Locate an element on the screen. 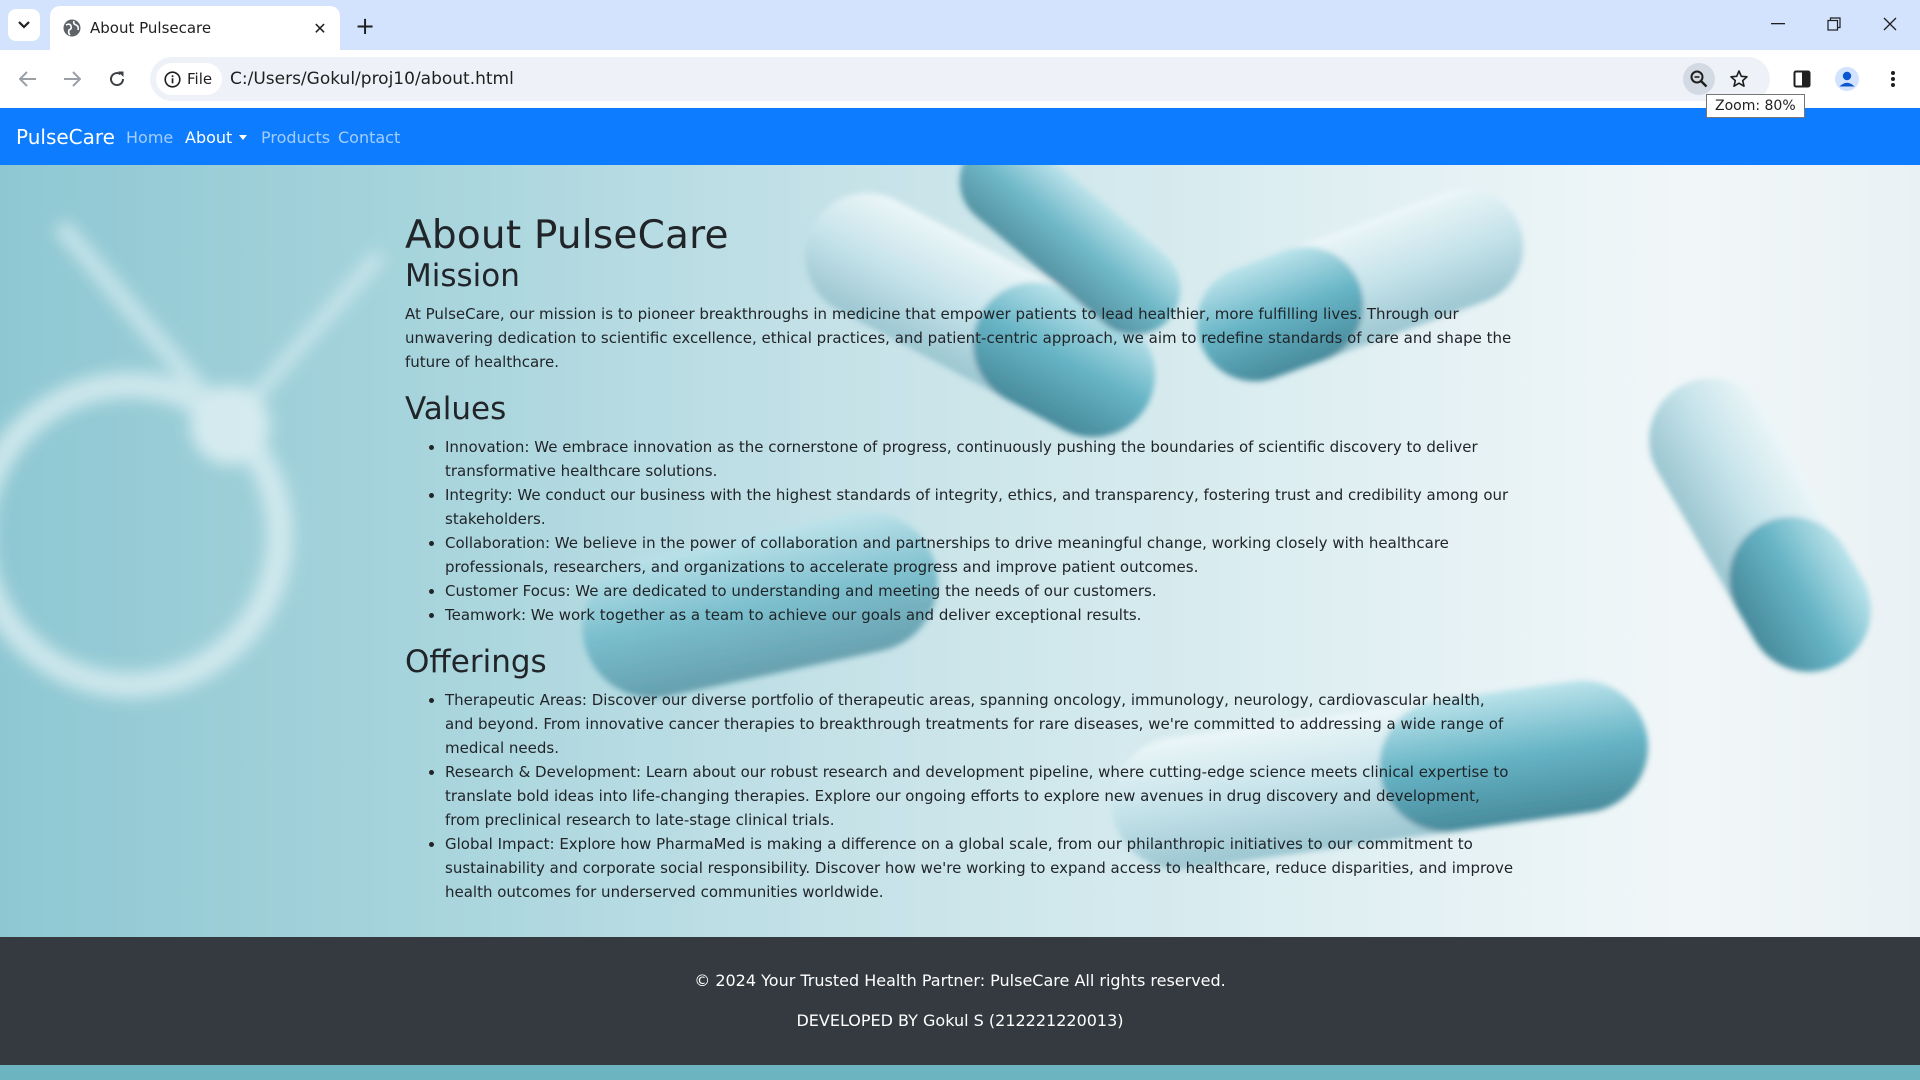 The width and height of the screenshot is (1920, 1080). reload-icon is located at coordinates (117, 79).